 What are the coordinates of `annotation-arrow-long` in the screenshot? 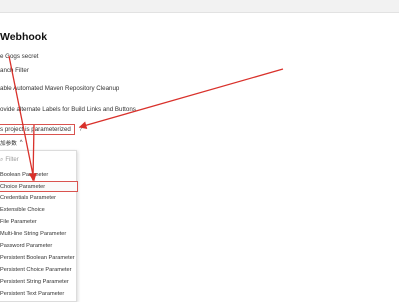 It's located at (181, 98).